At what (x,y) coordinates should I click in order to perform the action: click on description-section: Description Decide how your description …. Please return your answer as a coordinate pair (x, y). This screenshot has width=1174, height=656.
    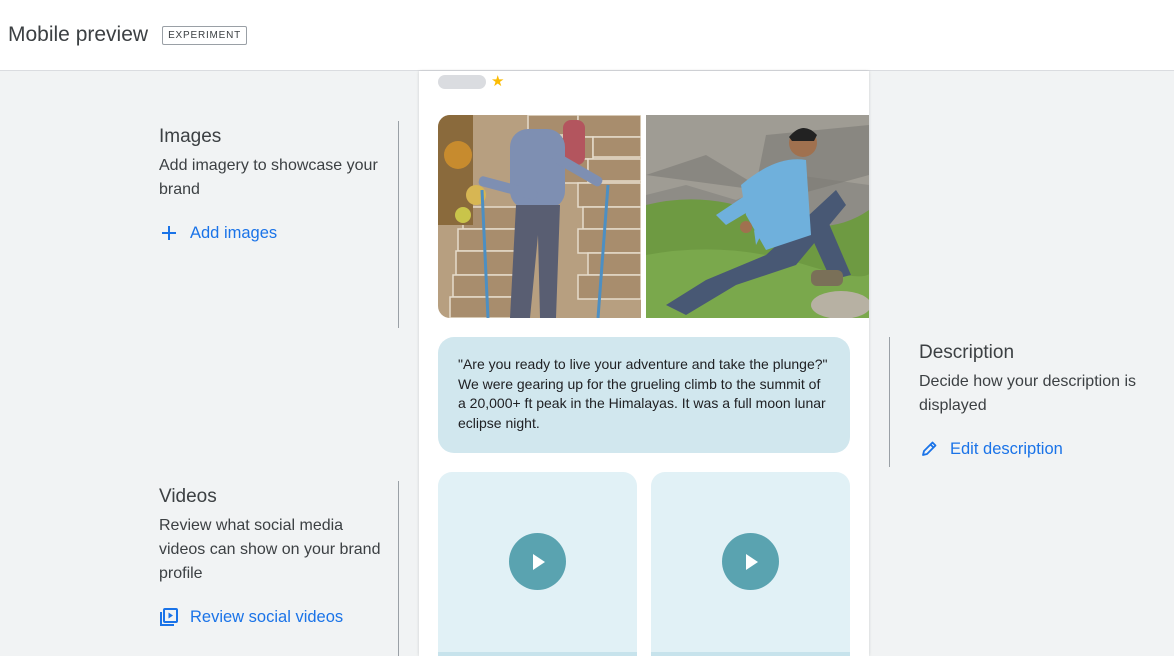
    Looking at the image, I should click on (1034, 400).